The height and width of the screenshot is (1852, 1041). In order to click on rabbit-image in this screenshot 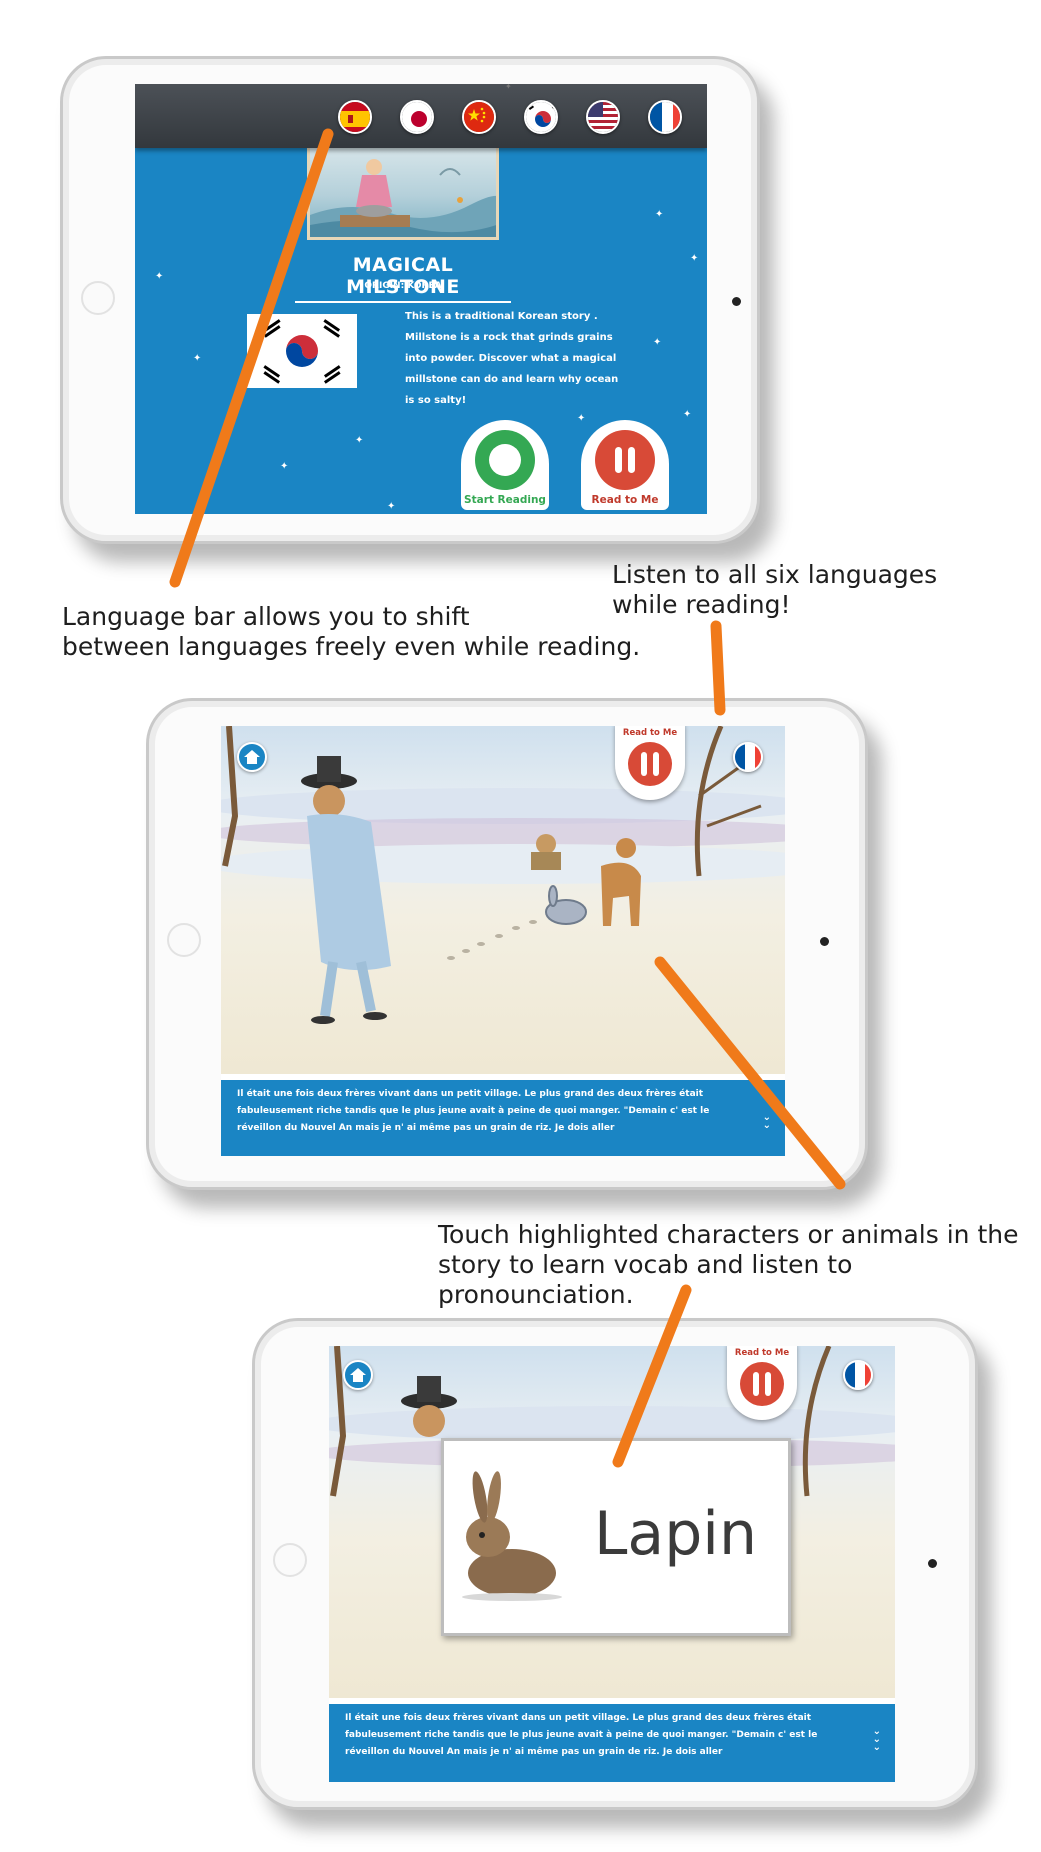, I will do `click(509, 1531)`.